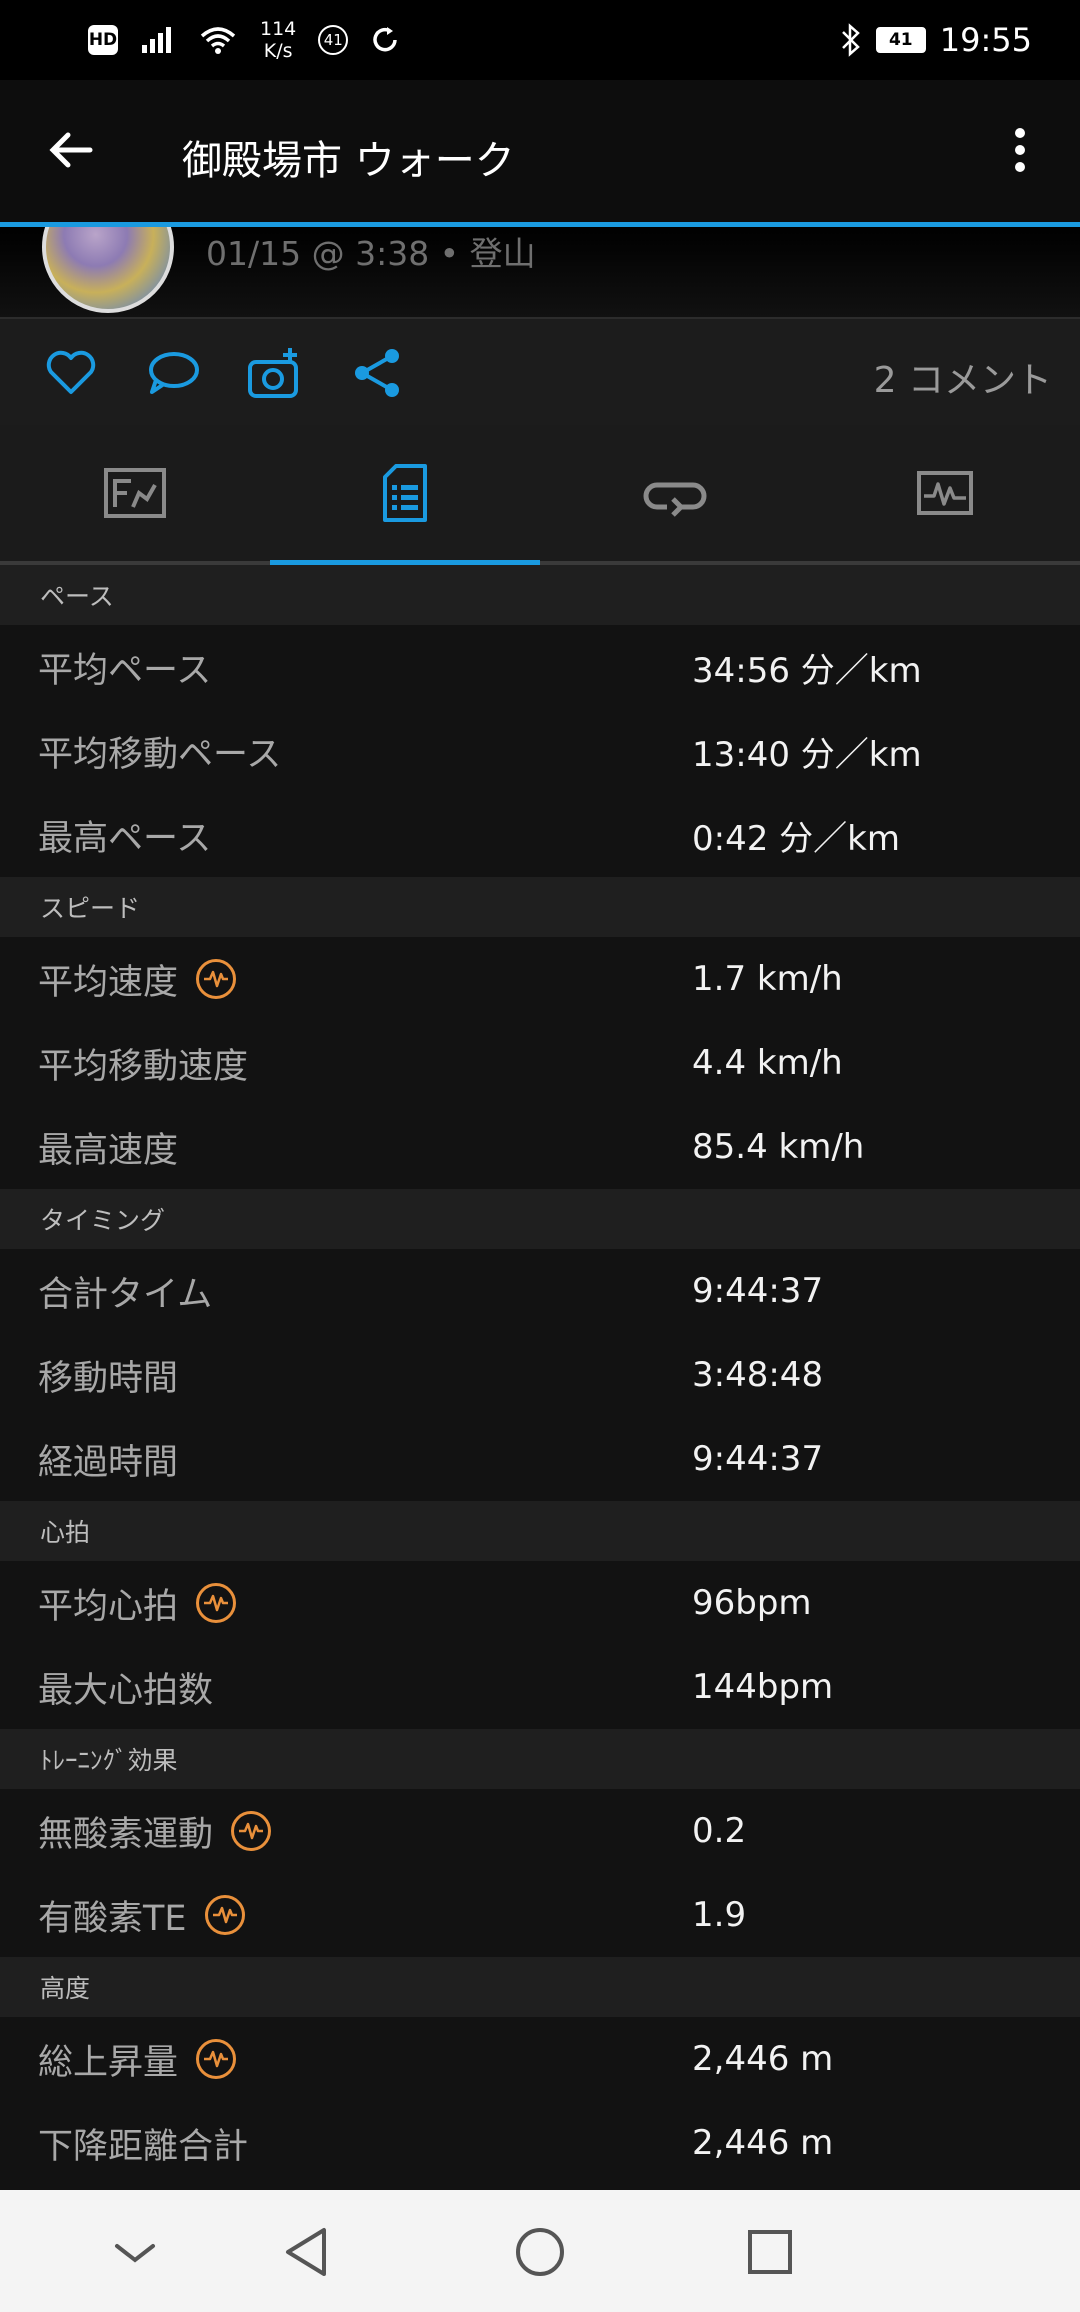 The width and height of the screenshot is (1080, 2312). What do you see at coordinates (135, 2252) in the screenshot?
I see `collapse-chevron-icon` at bounding box center [135, 2252].